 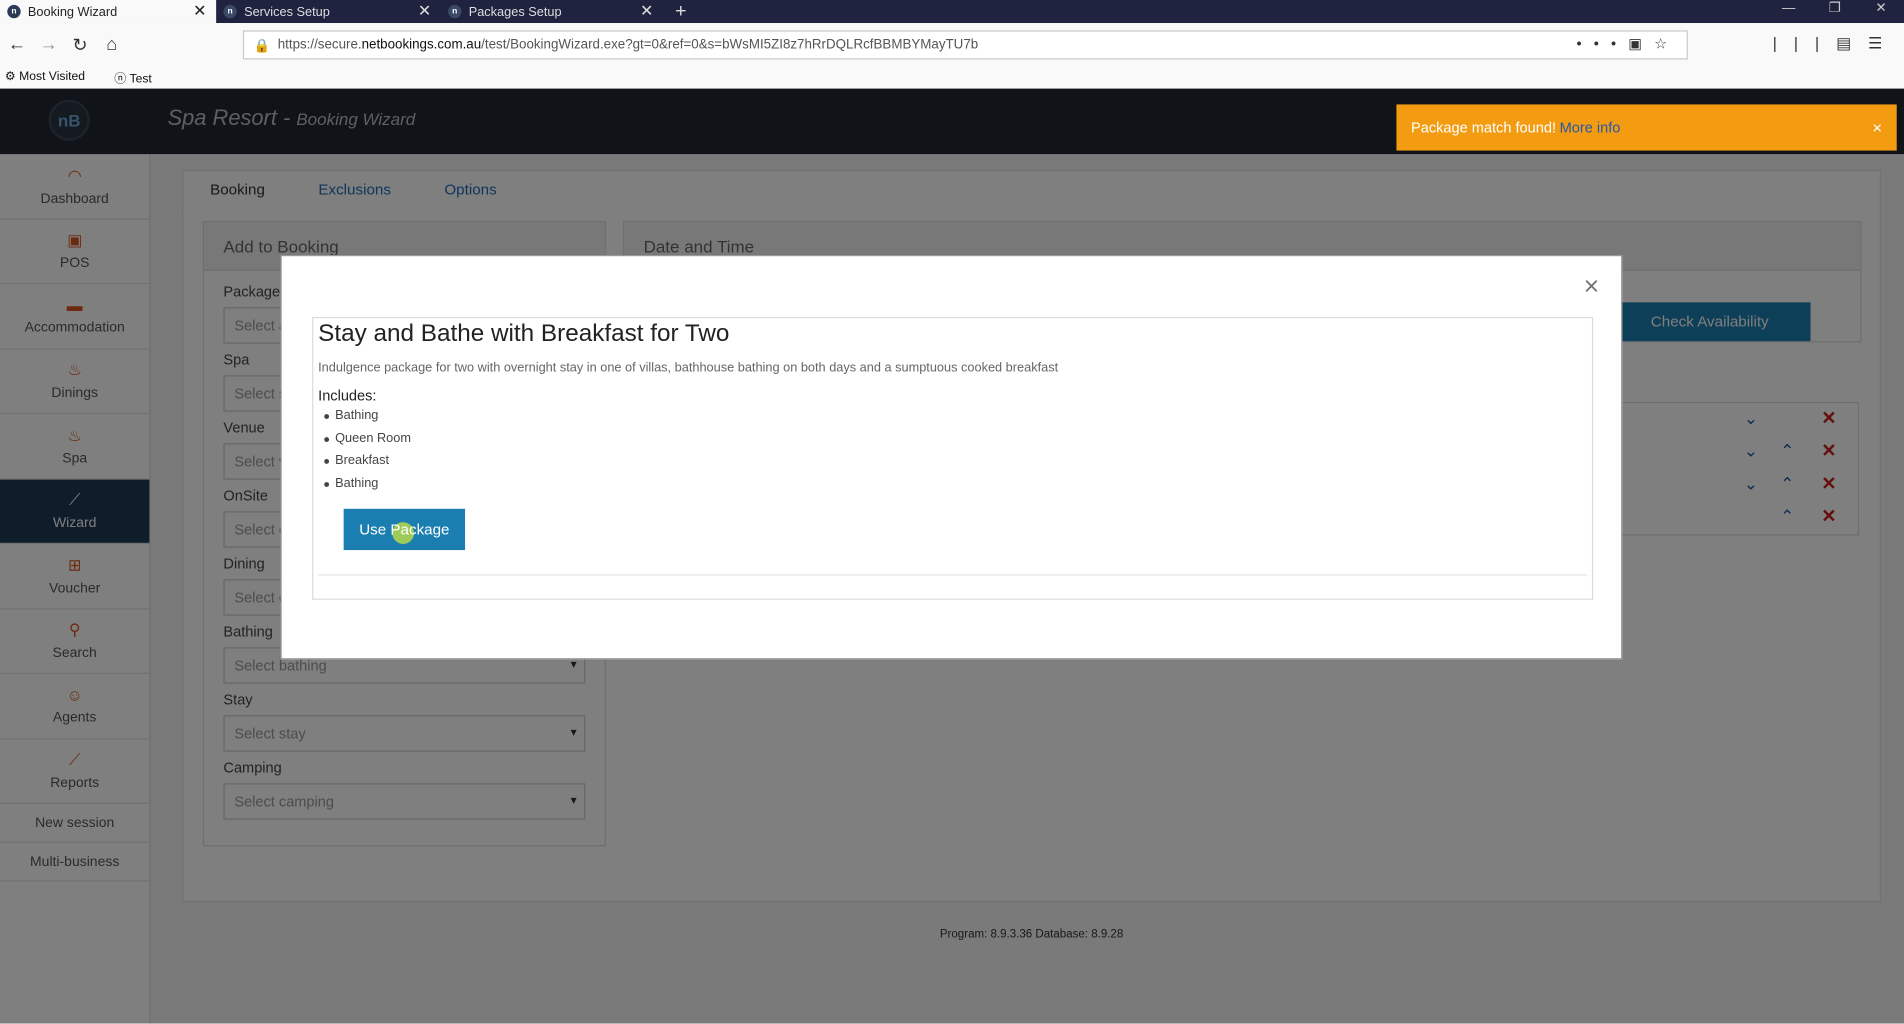 I want to click on restore-icon: ❐, so click(x=1835, y=8).